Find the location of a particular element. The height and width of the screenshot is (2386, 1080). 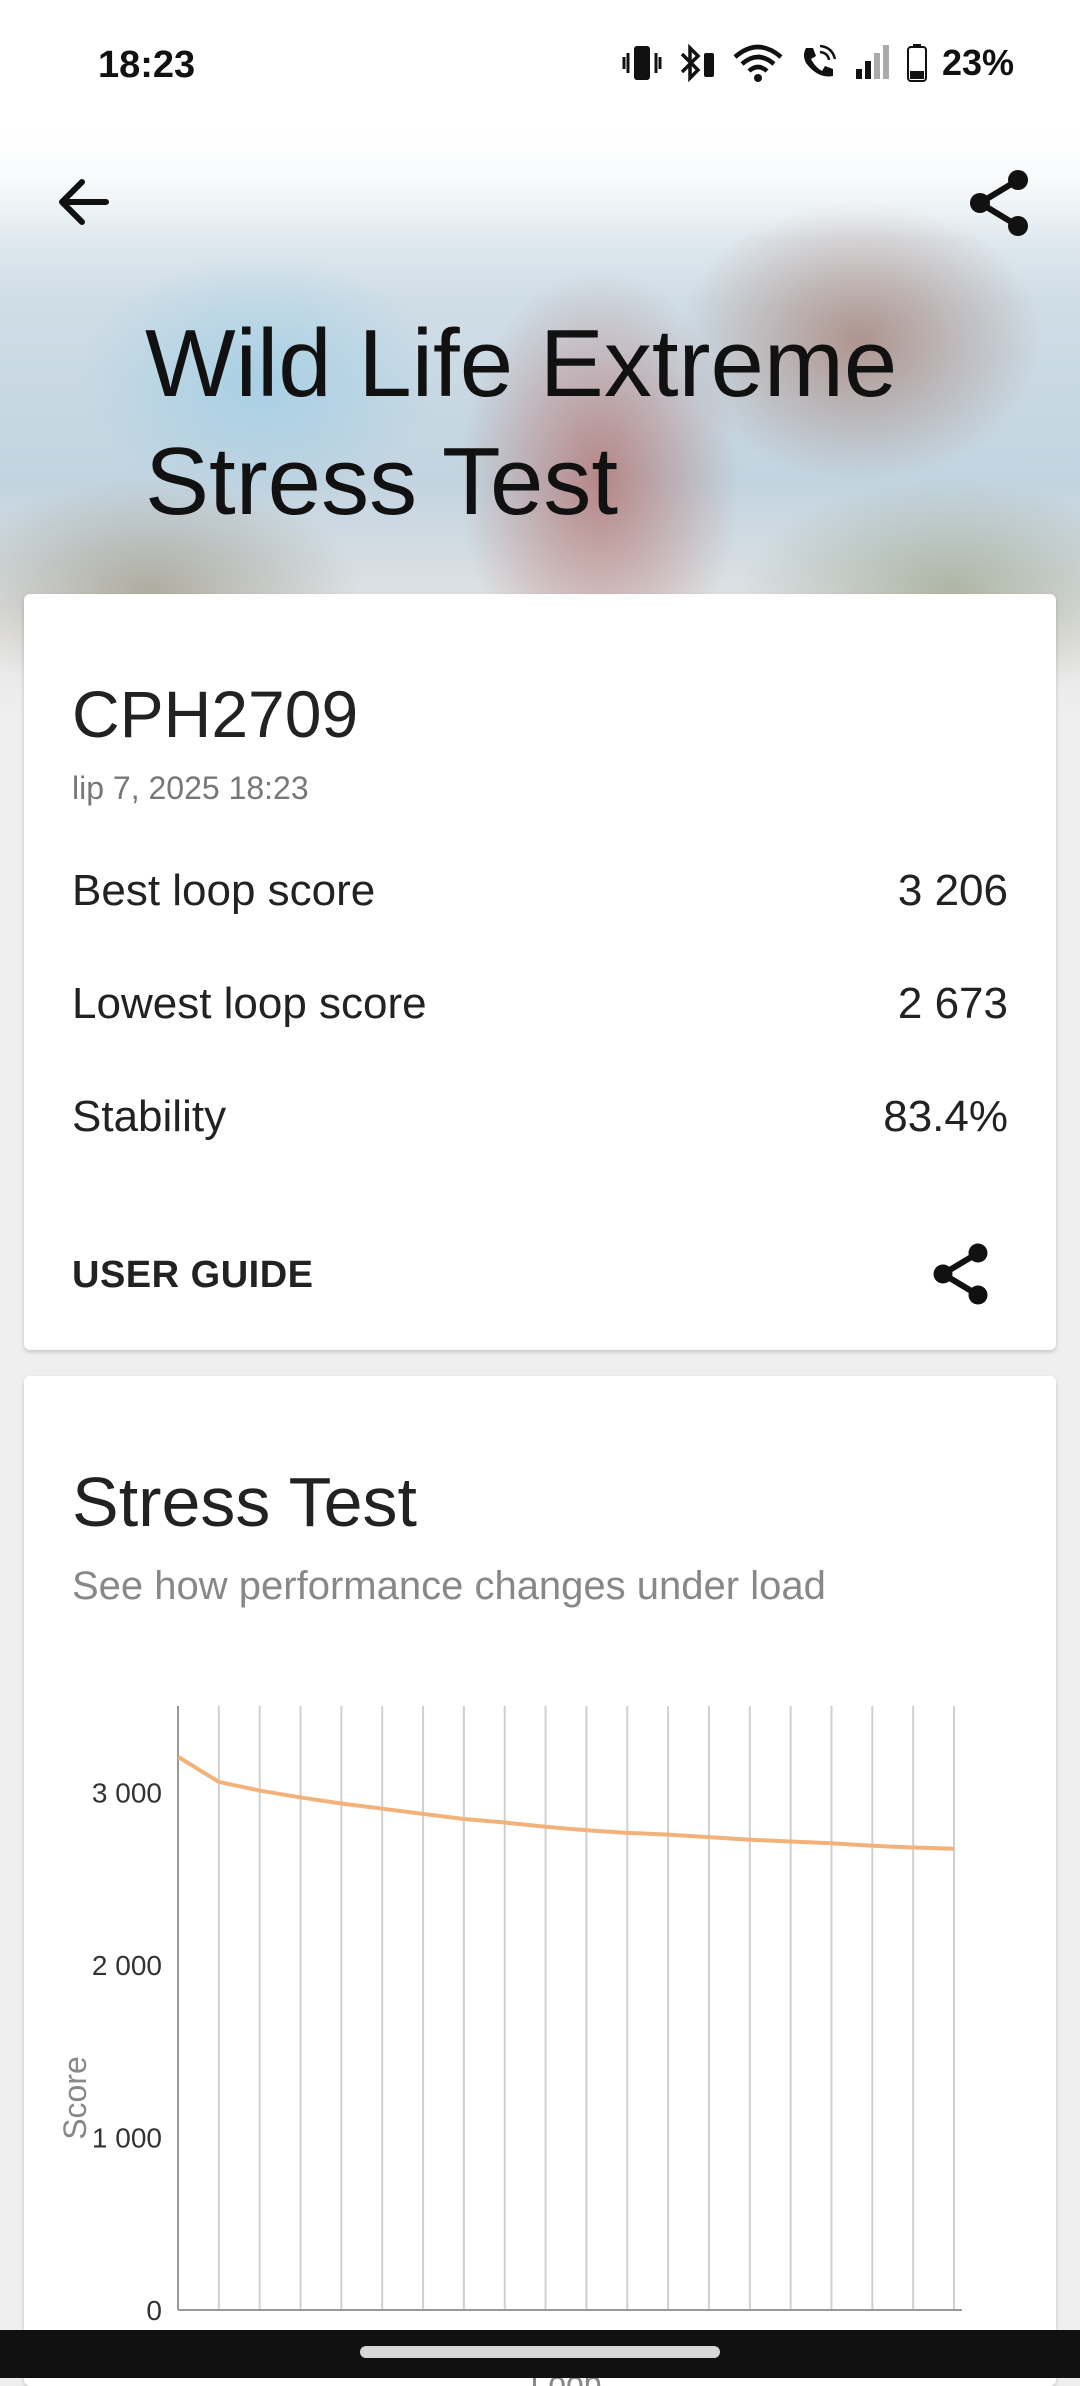

back-button is located at coordinates (84, 202).